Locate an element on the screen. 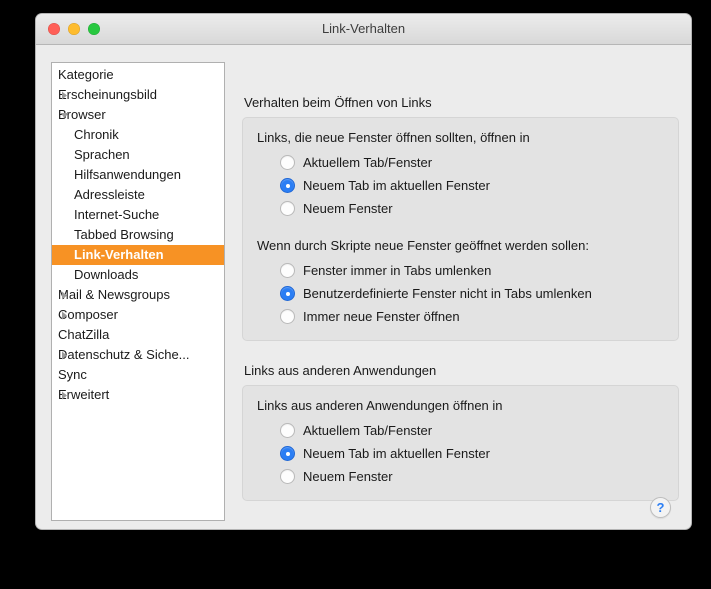  sidebar-item-sync: Sync is located at coordinates (138, 375).